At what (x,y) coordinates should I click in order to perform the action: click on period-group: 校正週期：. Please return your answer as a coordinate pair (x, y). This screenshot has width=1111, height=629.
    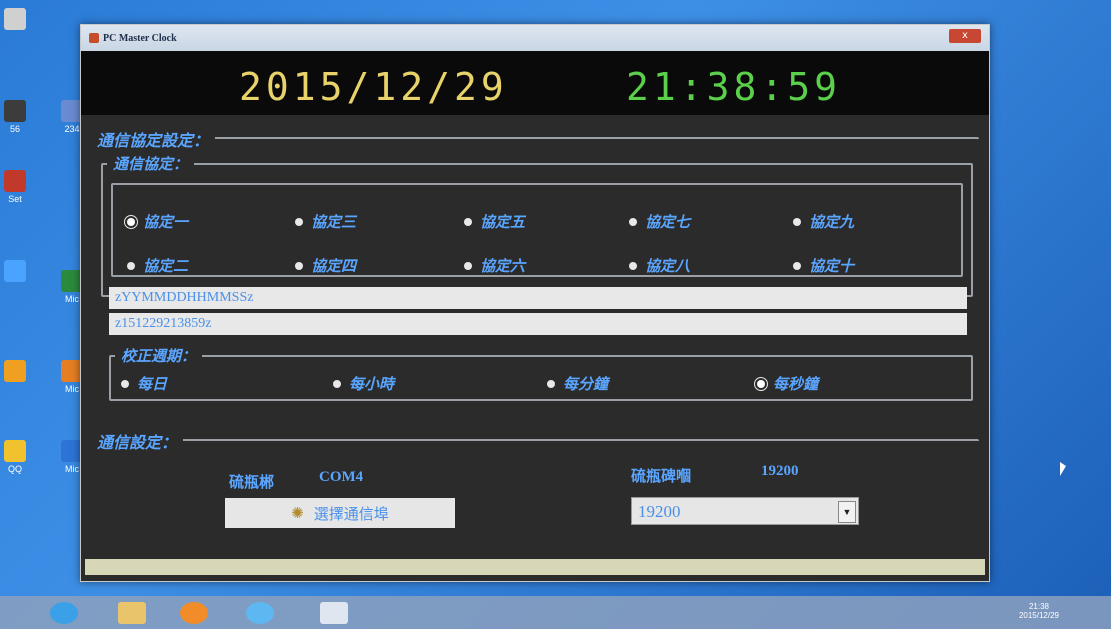
    Looking at the image, I should click on (541, 373).